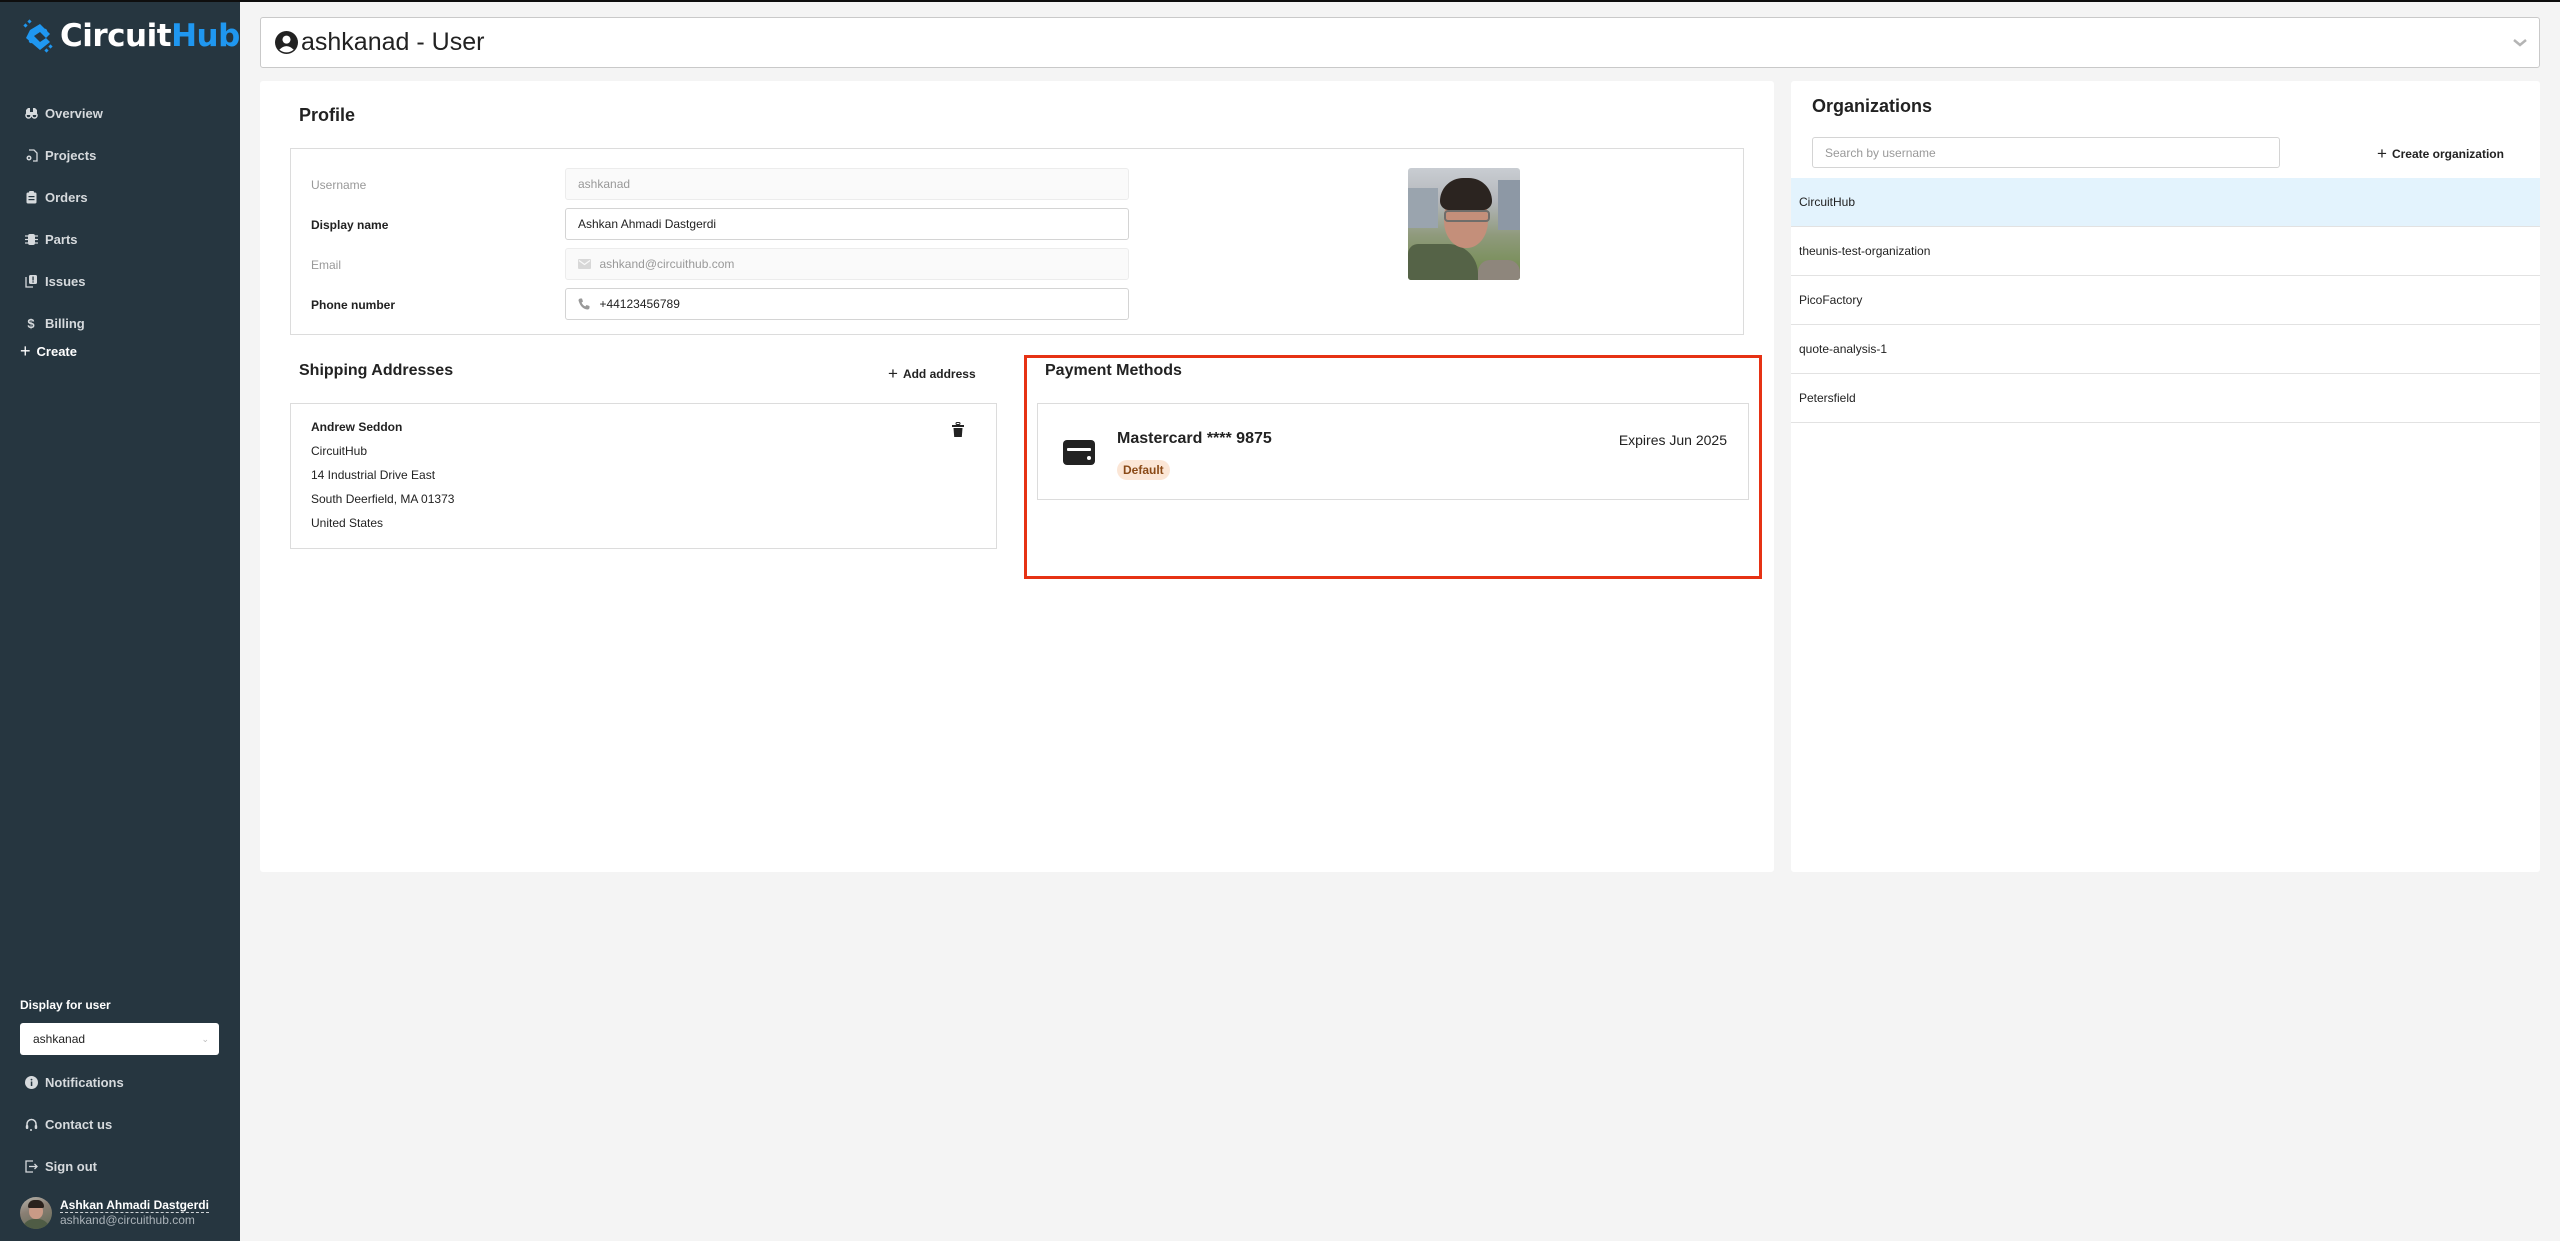 The image size is (2560, 1241). I want to click on username-field, so click(847, 184).